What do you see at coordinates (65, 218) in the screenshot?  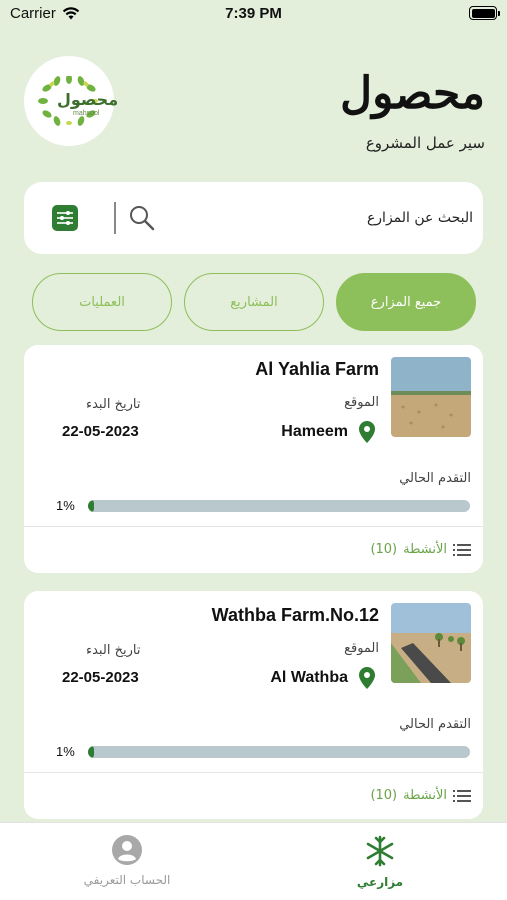 I see `filter-icon` at bounding box center [65, 218].